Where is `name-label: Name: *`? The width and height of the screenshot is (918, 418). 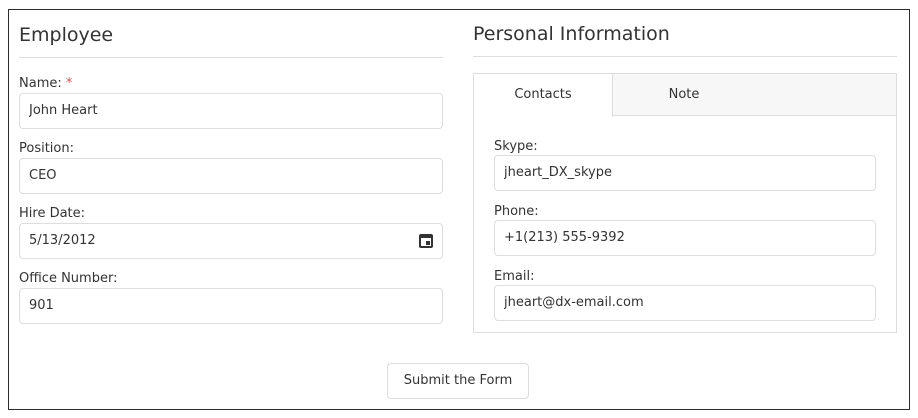 name-label: Name: * is located at coordinates (45, 84).